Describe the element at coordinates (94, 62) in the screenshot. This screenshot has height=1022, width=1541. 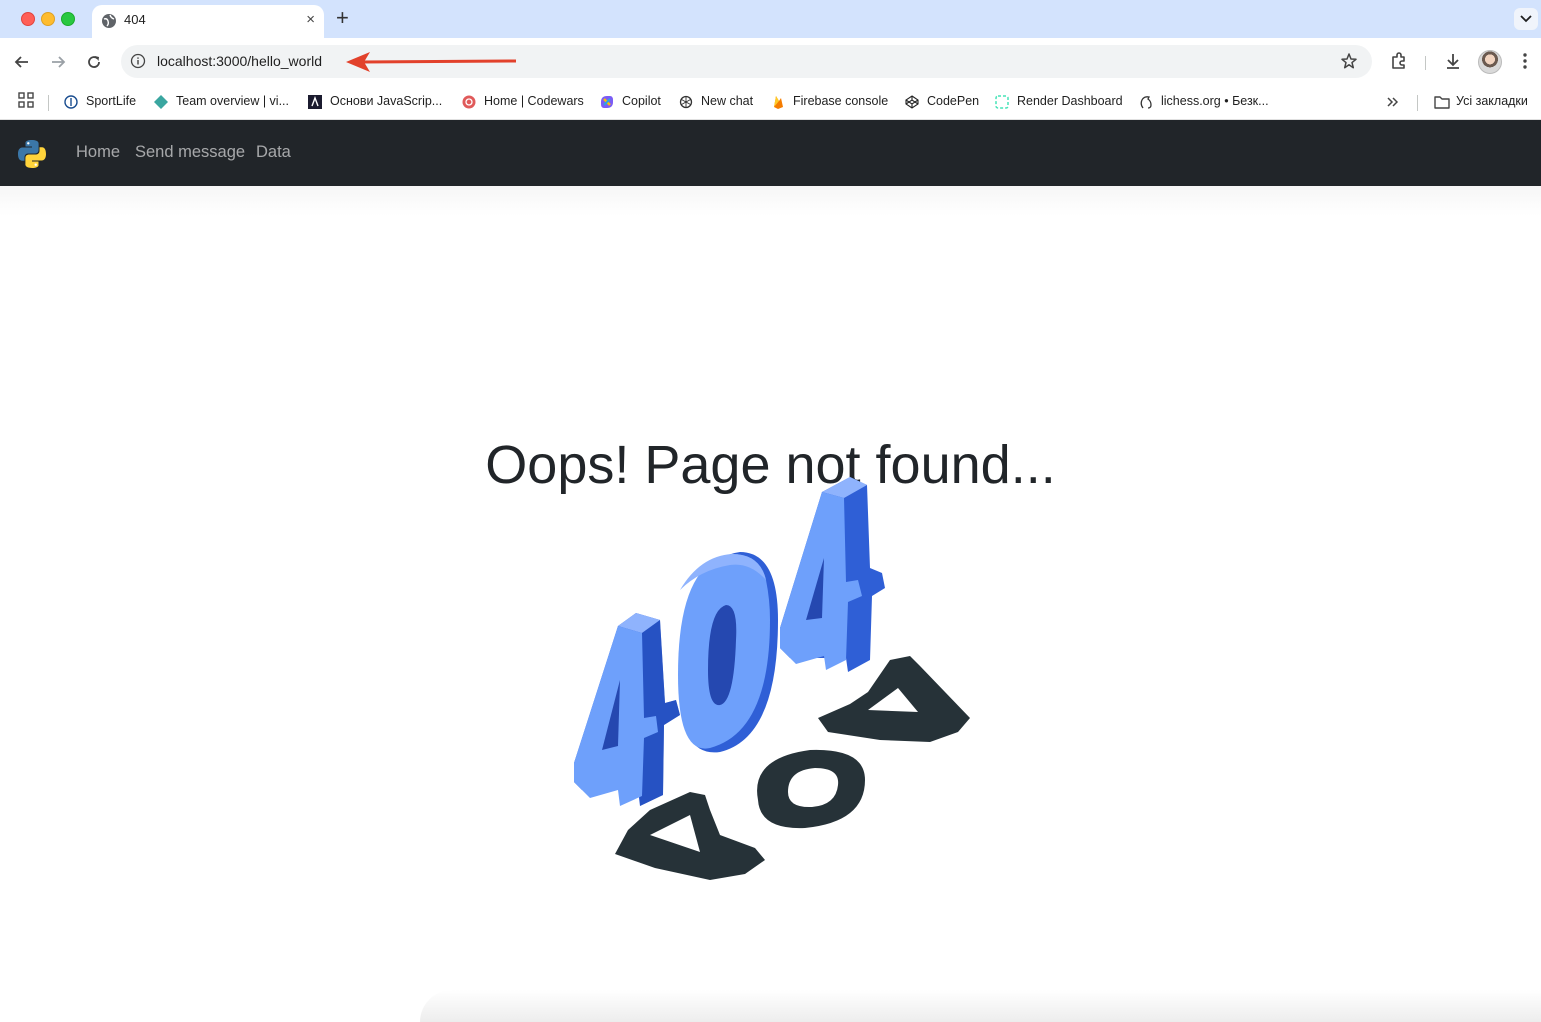
I see `reload-icon` at that location.